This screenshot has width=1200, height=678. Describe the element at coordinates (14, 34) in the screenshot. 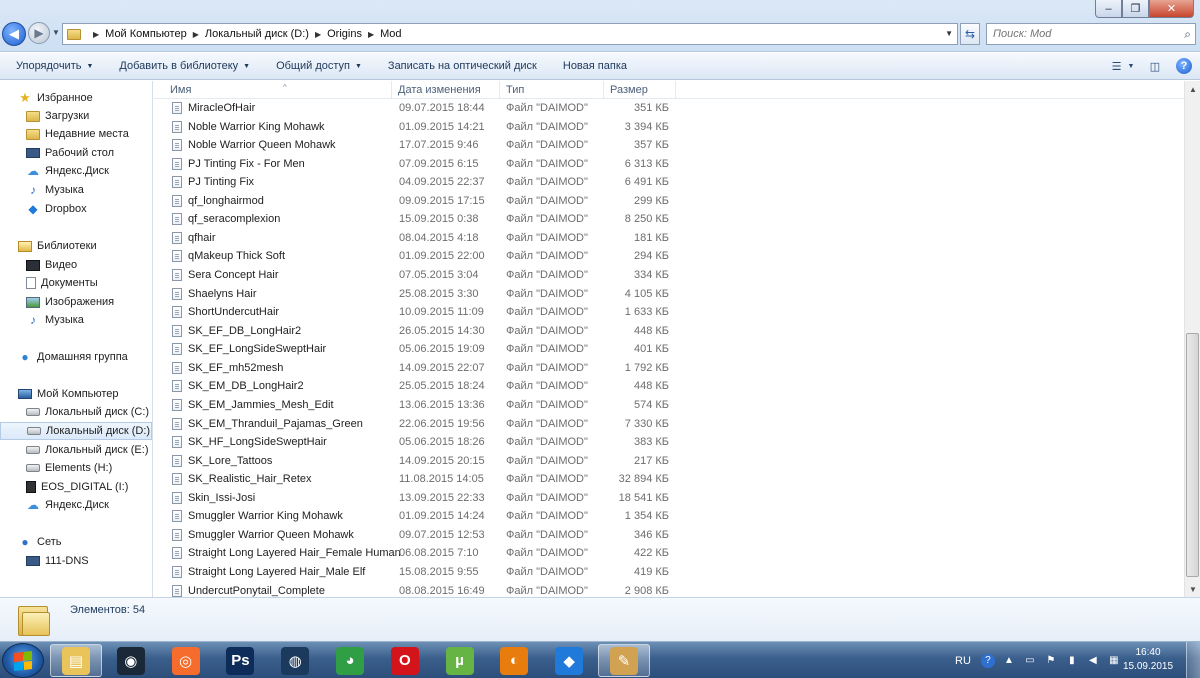

I see `back-button: ◀` at that location.